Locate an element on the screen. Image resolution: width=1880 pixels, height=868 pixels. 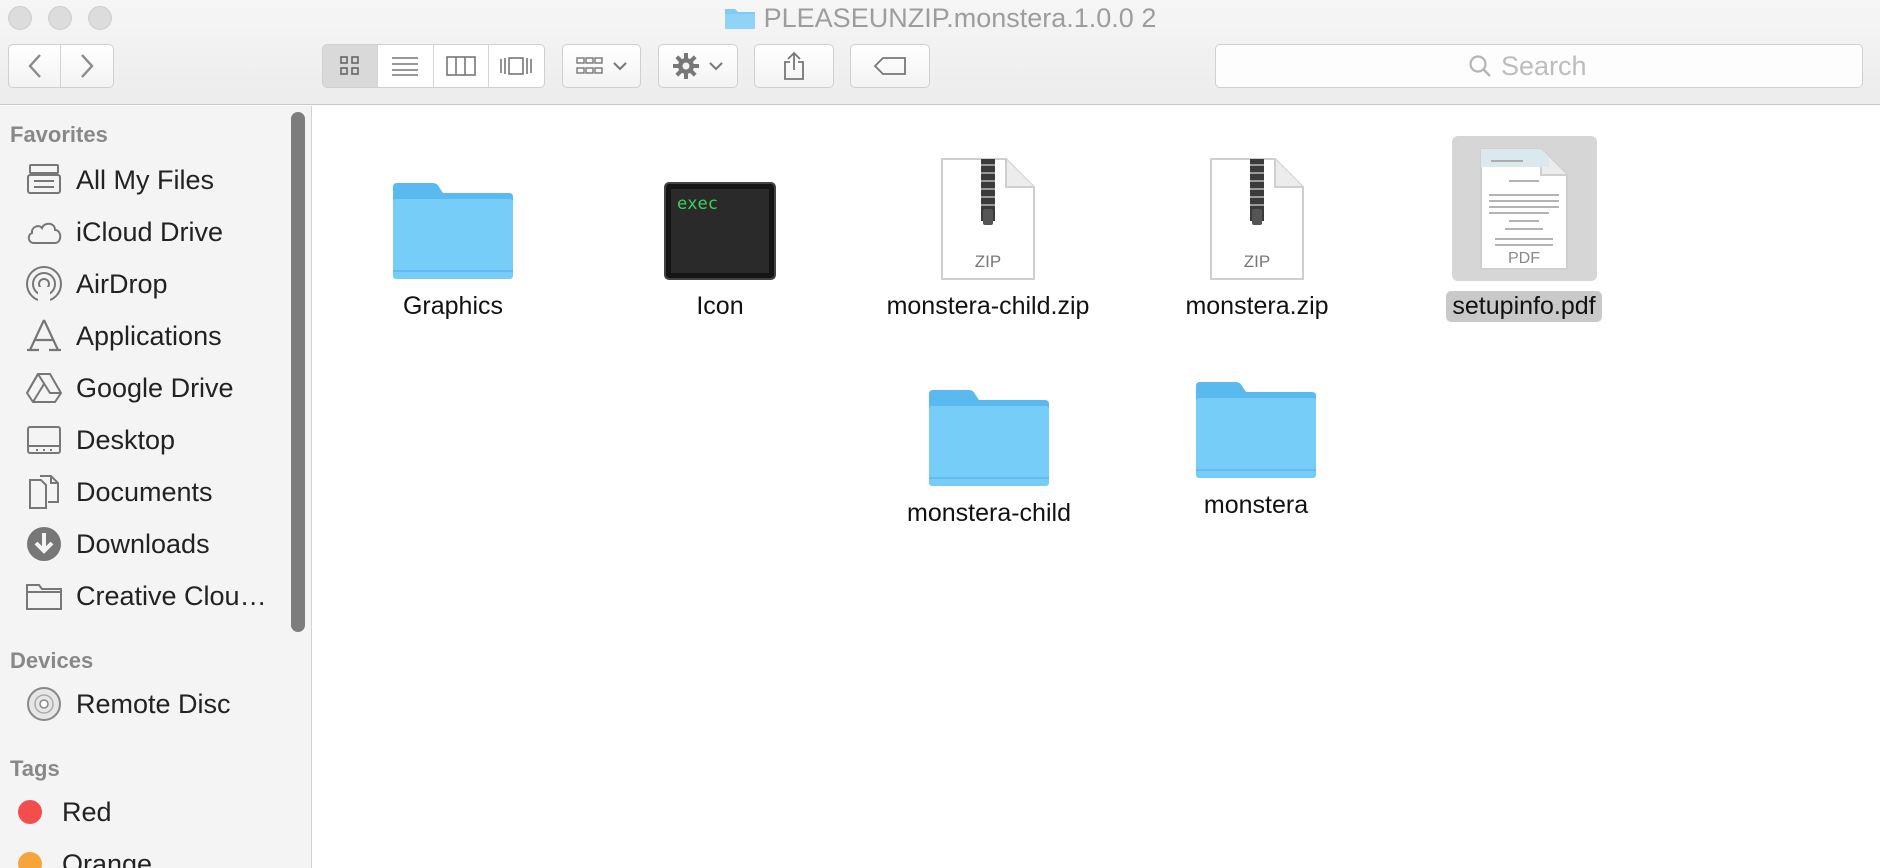
cover-flow-icon is located at coordinates (516, 66).